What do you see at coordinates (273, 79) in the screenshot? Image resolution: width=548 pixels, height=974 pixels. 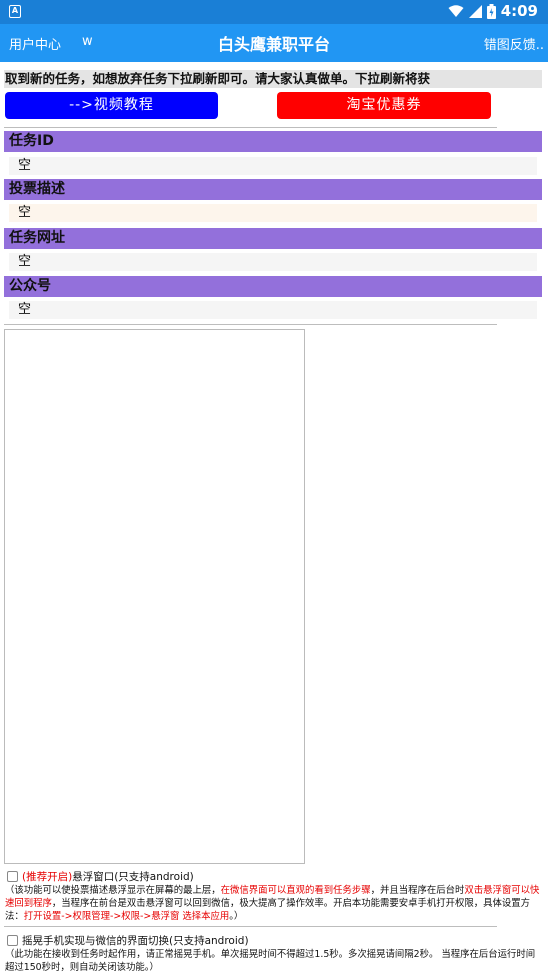 I see `notice-banner: 取到新的任务，如想放弃任务下拉刷新即可。请大家认真做单。下拉刷新将获` at bounding box center [273, 79].